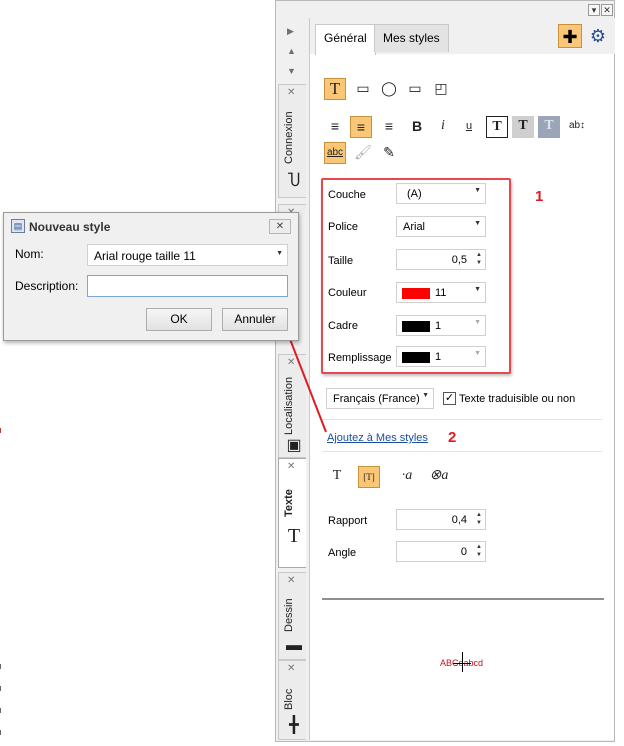  Describe the element at coordinates (414, 194) in the screenshot. I see `couche-value: (A)` at that location.